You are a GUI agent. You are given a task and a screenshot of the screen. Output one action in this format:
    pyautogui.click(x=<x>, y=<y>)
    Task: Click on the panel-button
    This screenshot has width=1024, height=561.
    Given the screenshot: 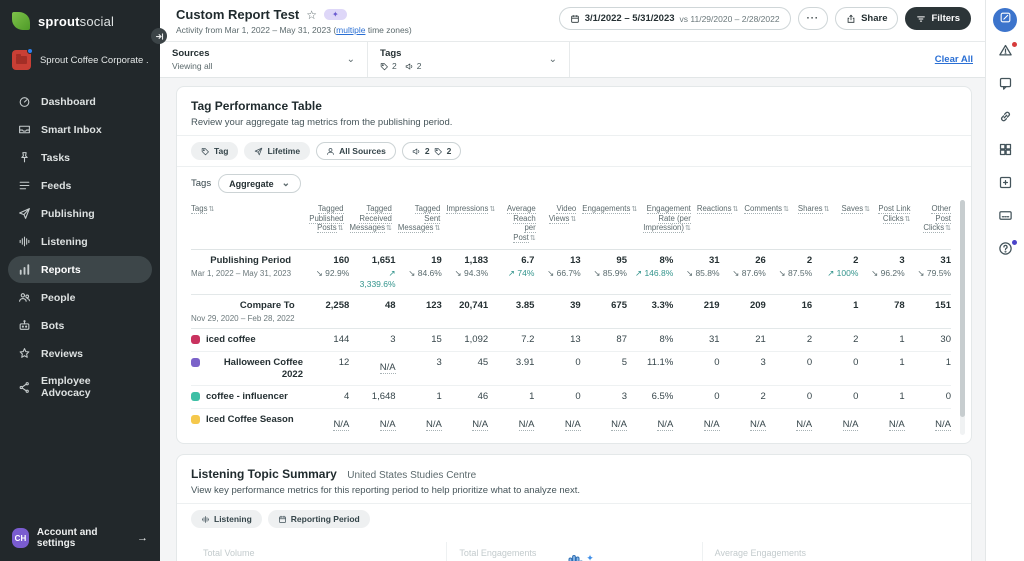 What is the action you would take?
    pyautogui.click(x=1005, y=218)
    